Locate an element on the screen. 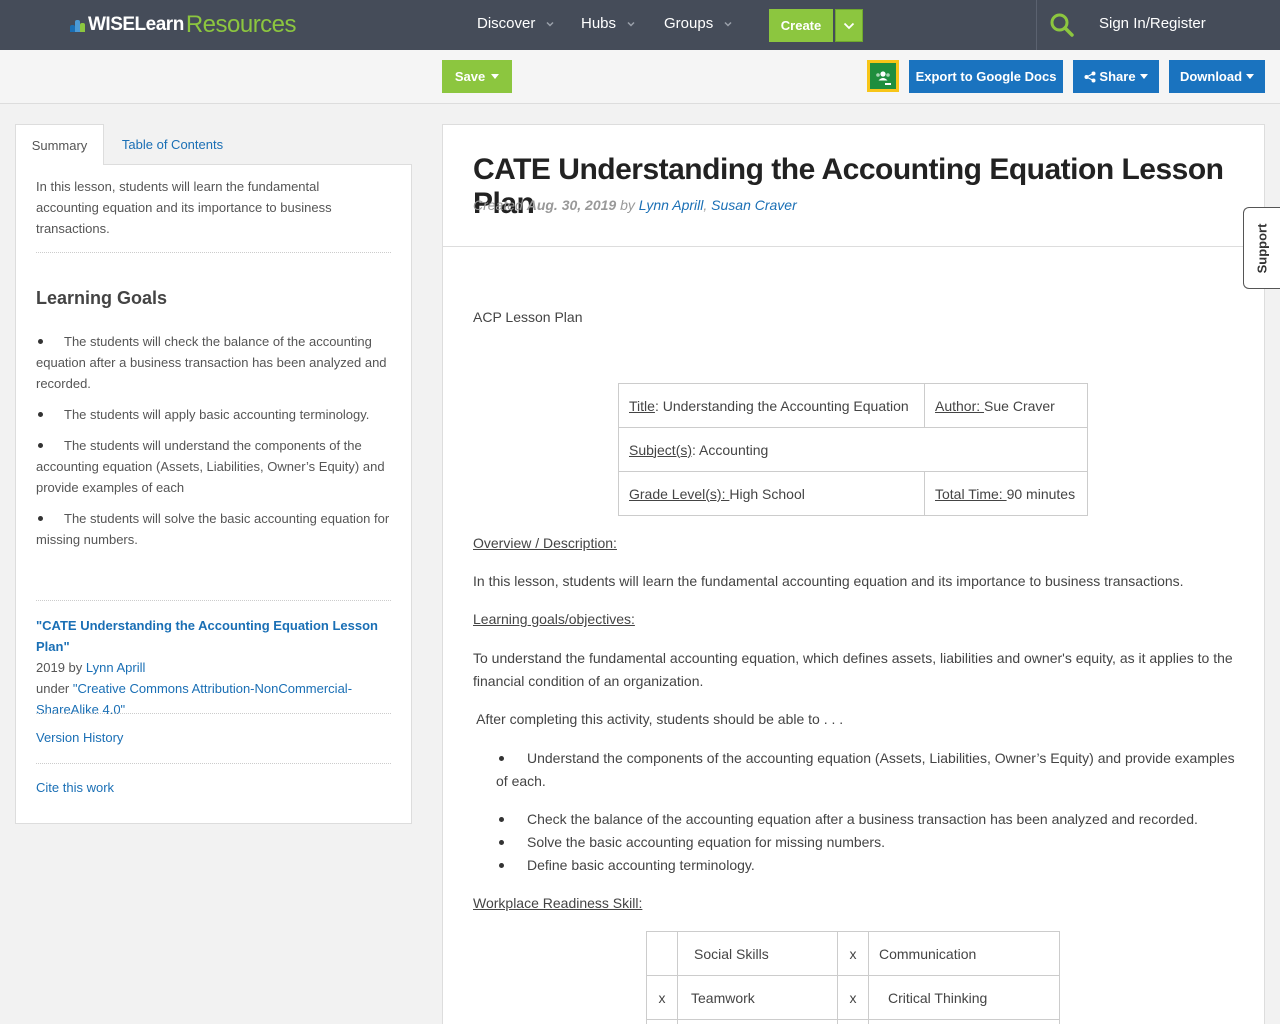 The width and height of the screenshot is (1280, 1024). table-cell: x is located at coordinates (853, 997).